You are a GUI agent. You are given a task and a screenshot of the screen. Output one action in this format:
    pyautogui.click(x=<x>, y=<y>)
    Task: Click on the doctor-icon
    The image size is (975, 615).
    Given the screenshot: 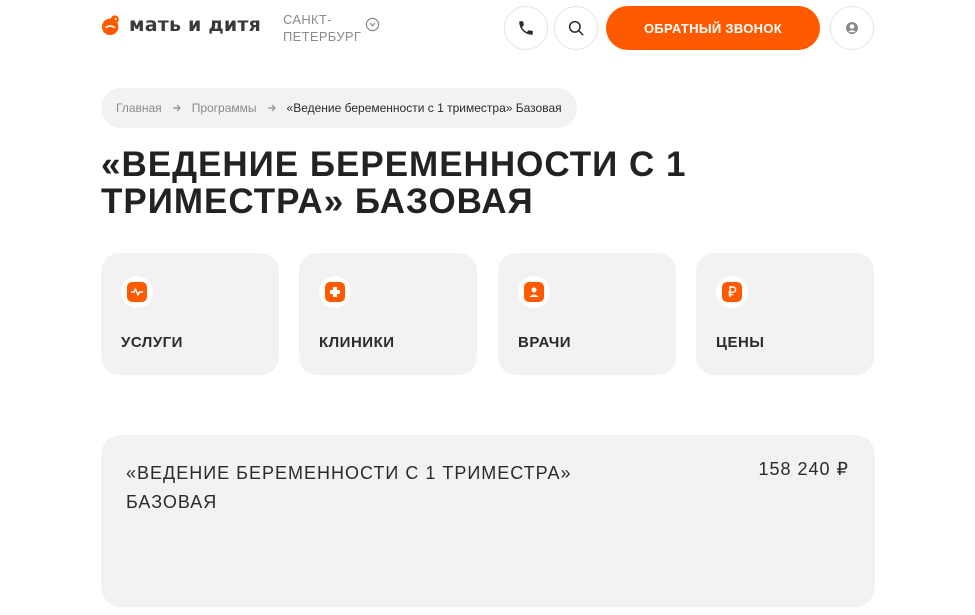 What is the action you would take?
    pyautogui.click(x=534, y=292)
    